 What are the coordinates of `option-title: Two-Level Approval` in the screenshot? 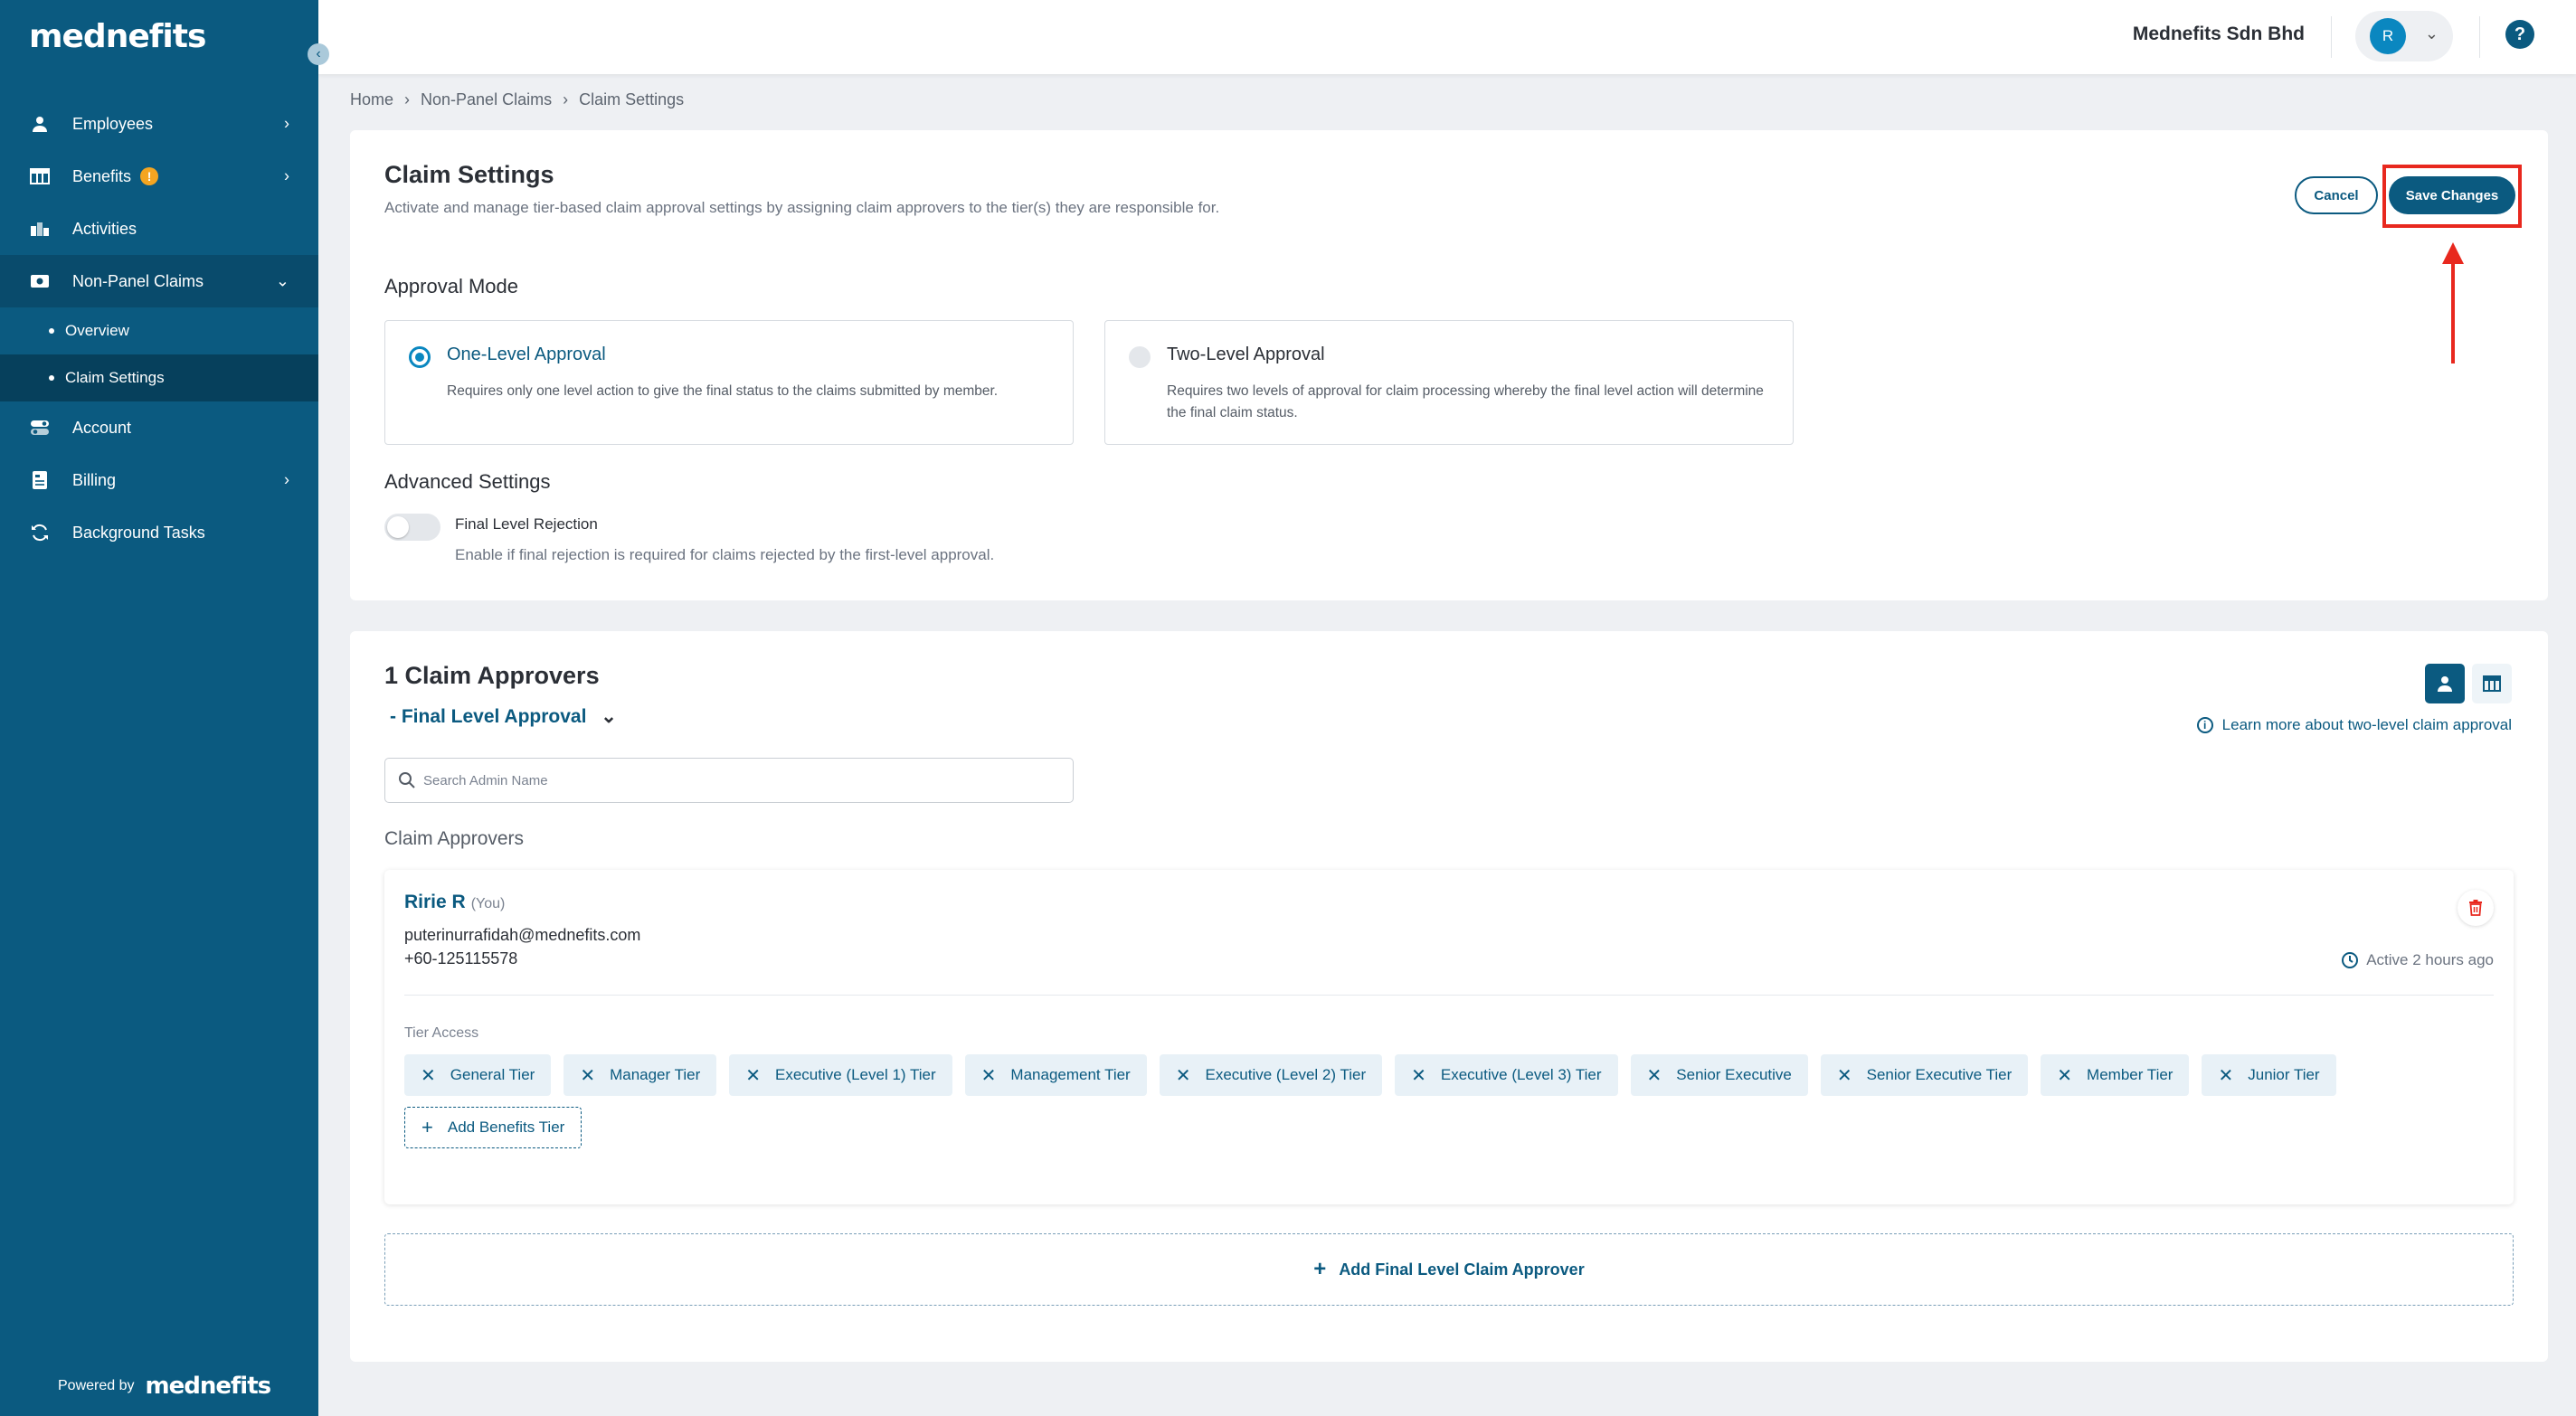 It's located at (1246, 354).